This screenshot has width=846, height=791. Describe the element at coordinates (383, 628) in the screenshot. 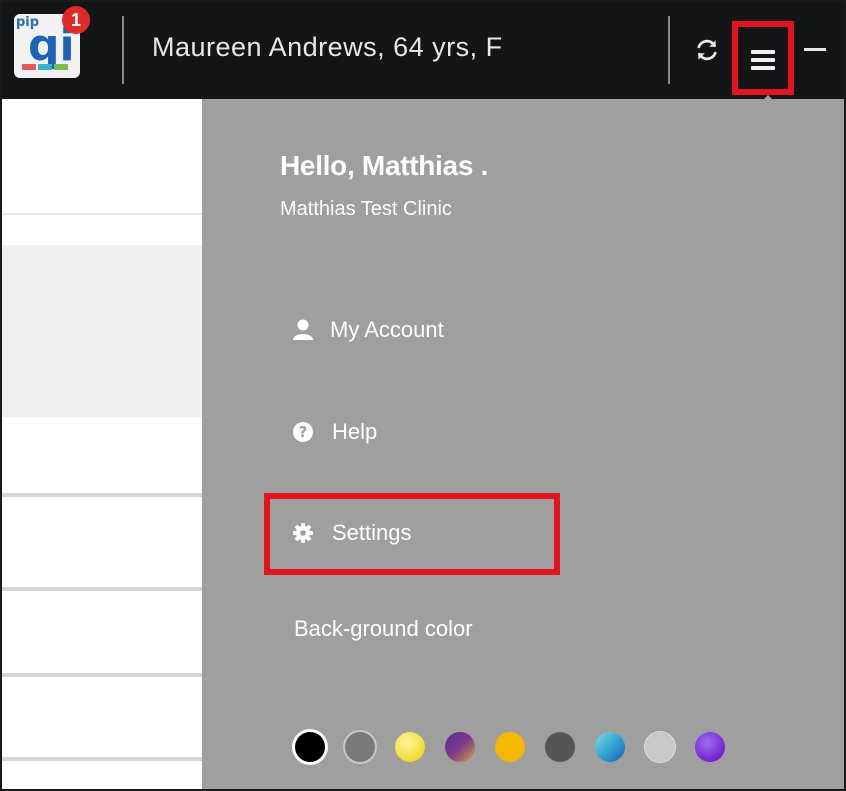

I see `background-color-label: Back-ground color` at that location.